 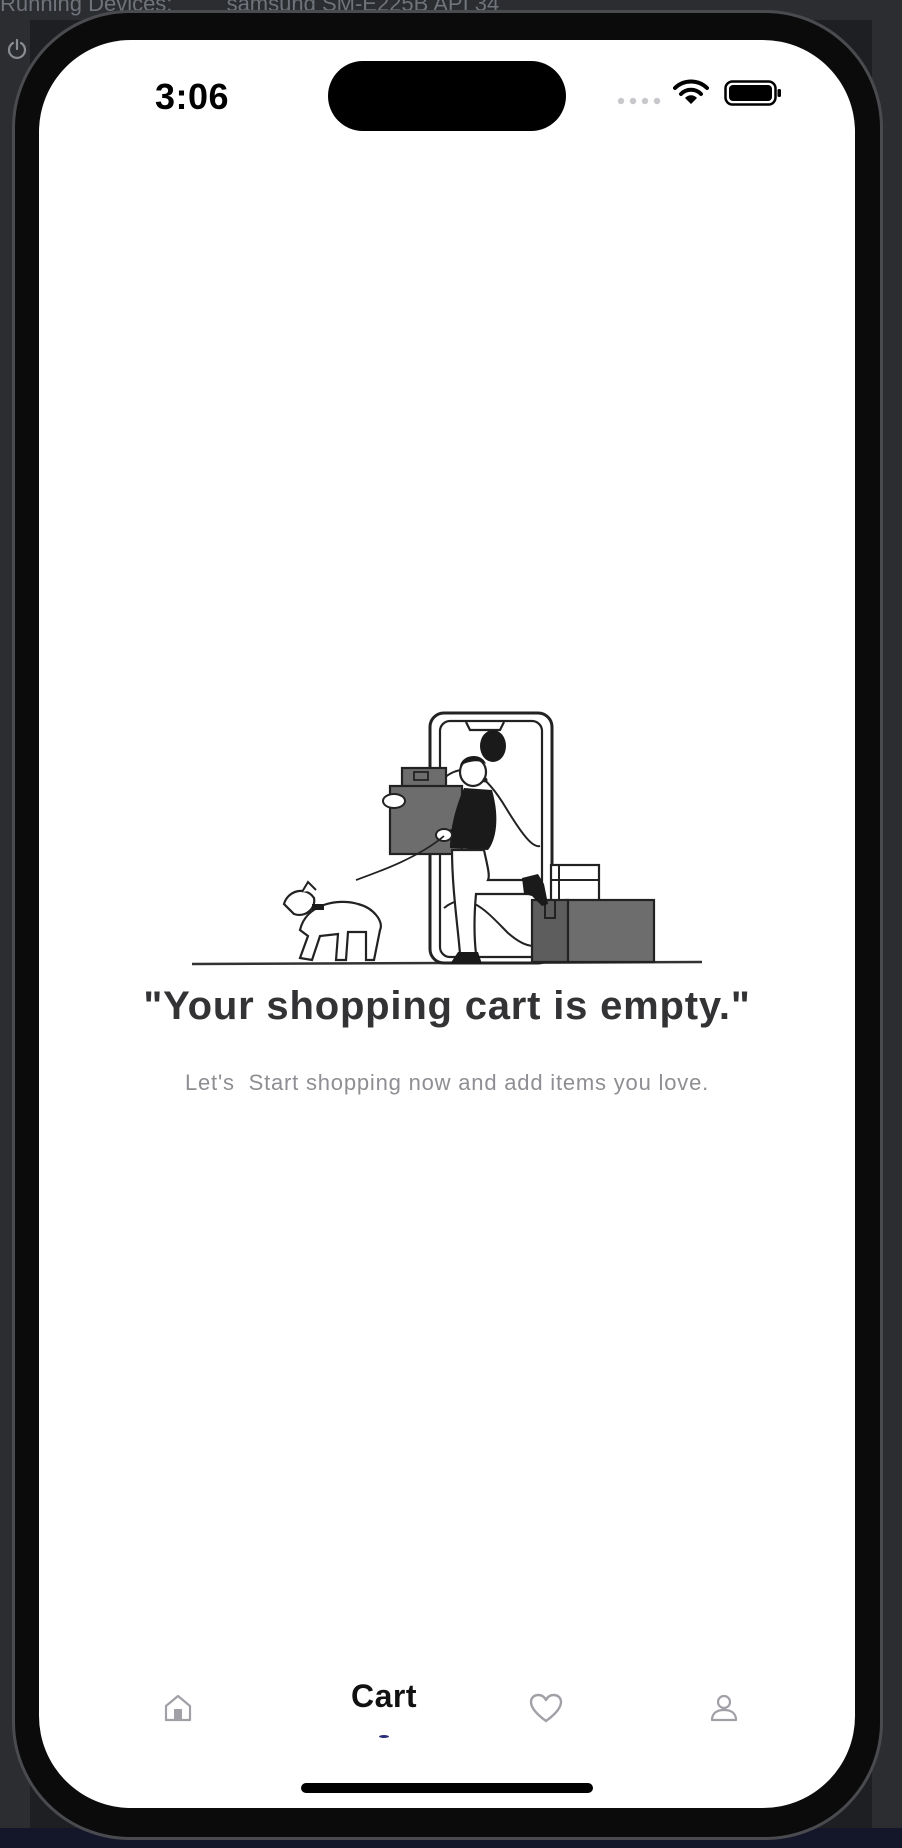 I want to click on cellular-signal-icon, so click(x=639, y=101).